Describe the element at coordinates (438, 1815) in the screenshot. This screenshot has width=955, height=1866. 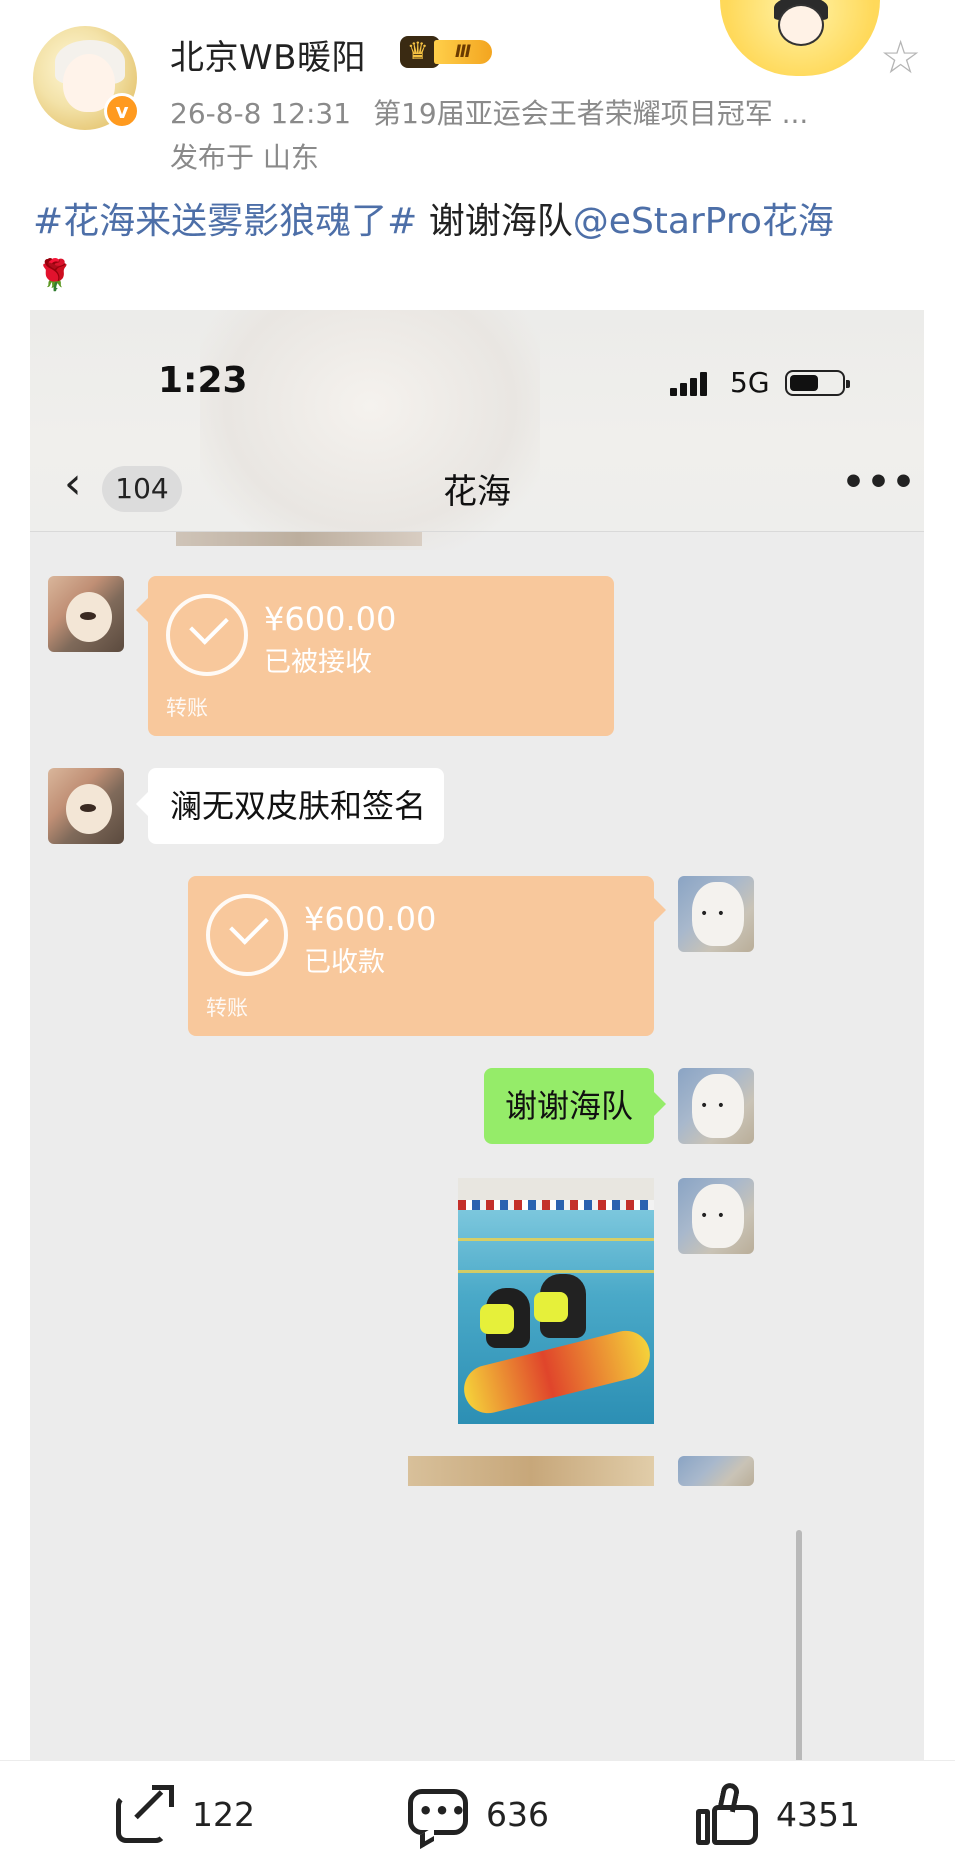
I see `comment-icon: •••` at that location.